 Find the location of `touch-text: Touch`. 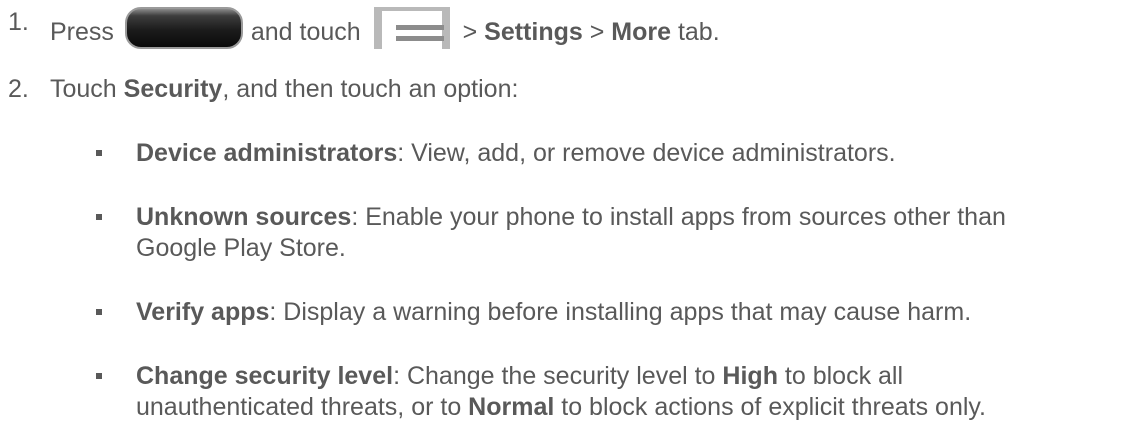

touch-text: Touch is located at coordinates (87, 89).